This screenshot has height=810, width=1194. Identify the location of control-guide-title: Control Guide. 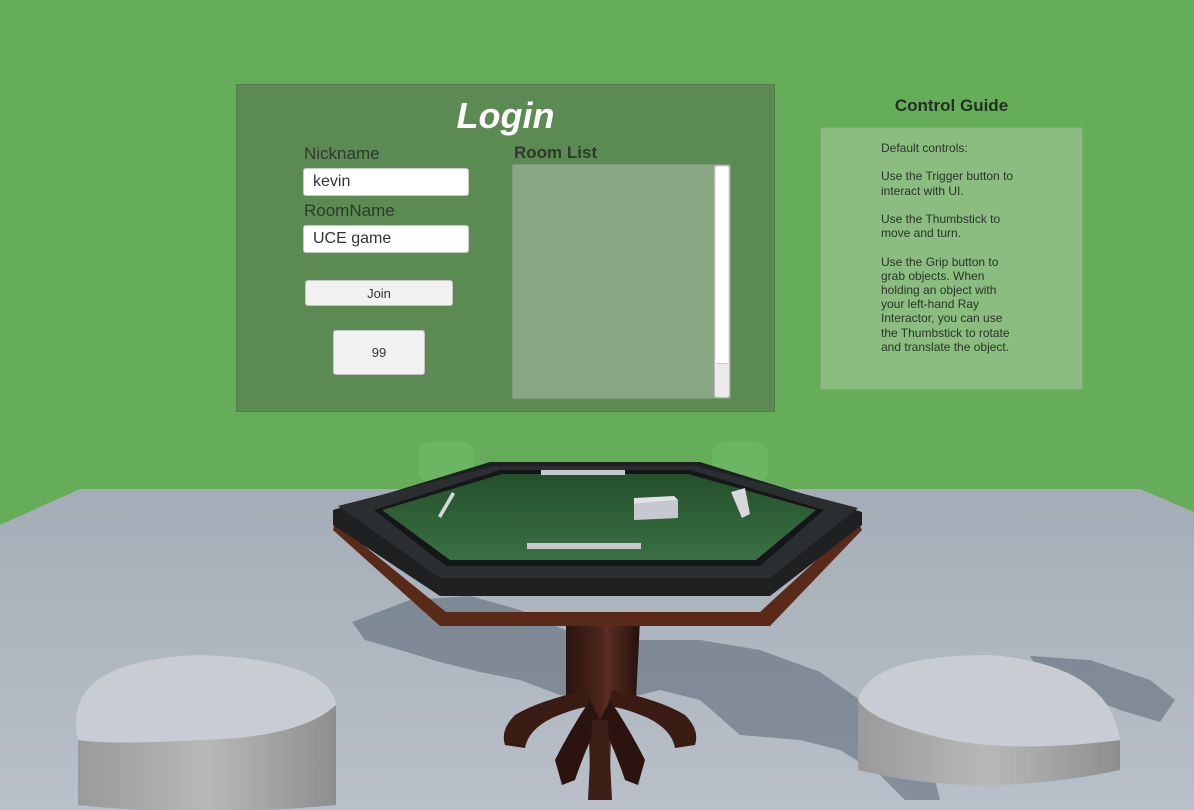
(951, 105).